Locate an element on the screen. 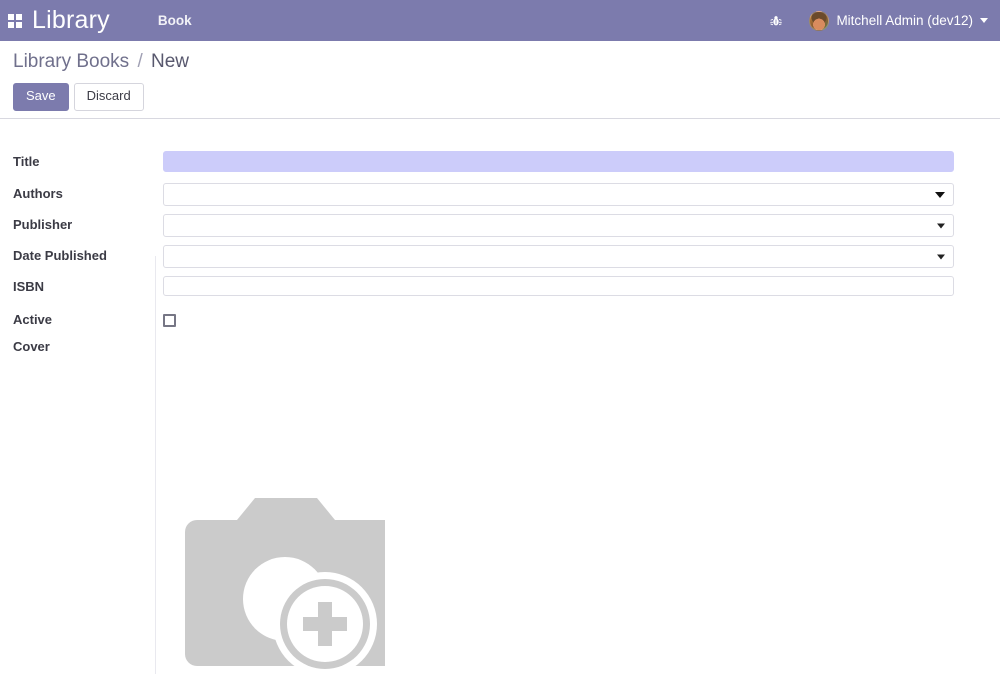 The height and width of the screenshot is (679, 1000). app-brand-title: Library is located at coordinates (71, 20).